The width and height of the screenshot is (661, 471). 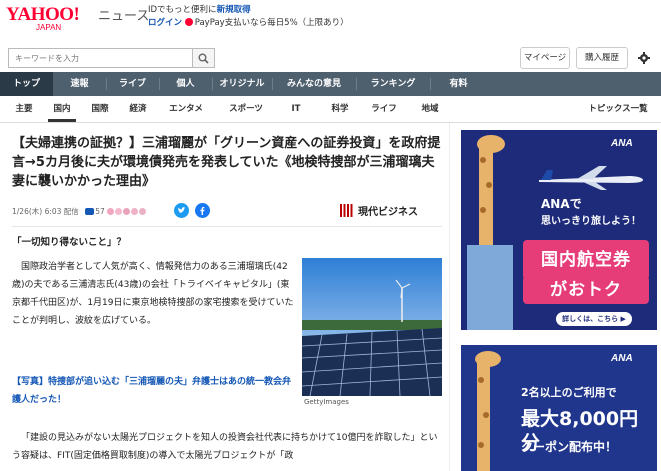 I want to click on photo-credit: GettyImages, so click(x=326, y=402).